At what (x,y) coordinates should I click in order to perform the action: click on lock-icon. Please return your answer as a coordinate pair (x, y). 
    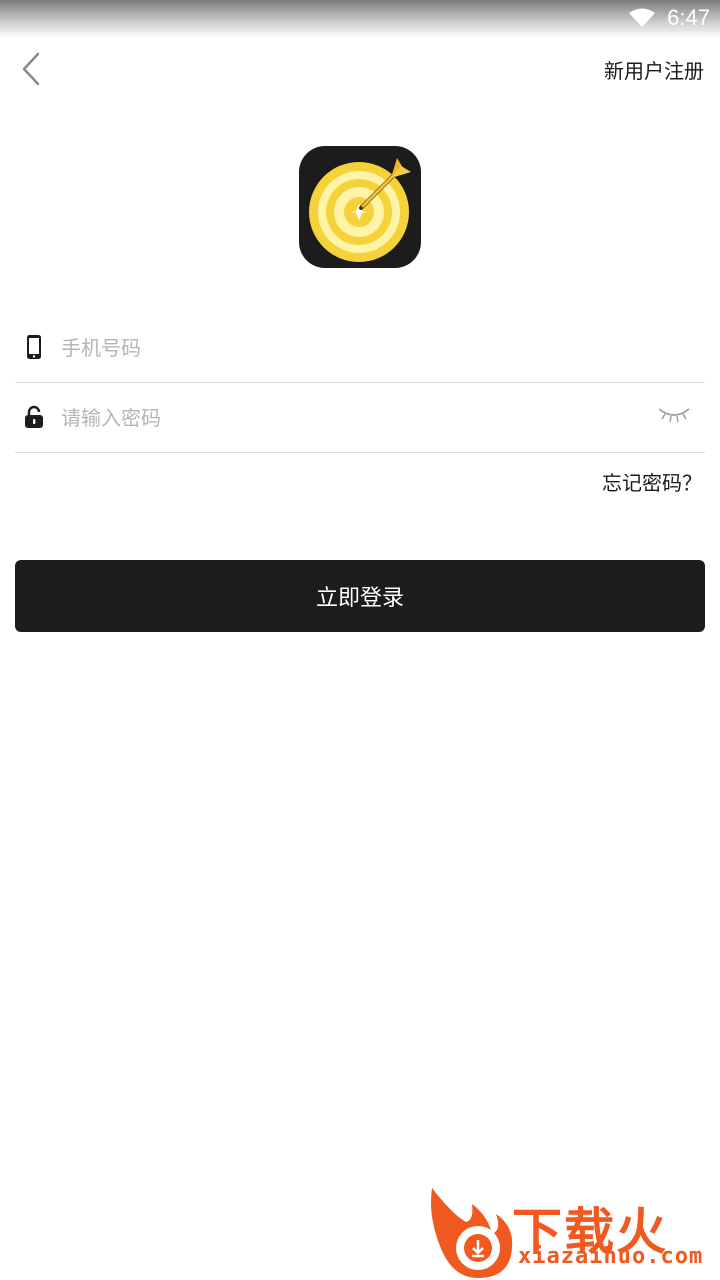
    Looking at the image, I should click on (34, 416).